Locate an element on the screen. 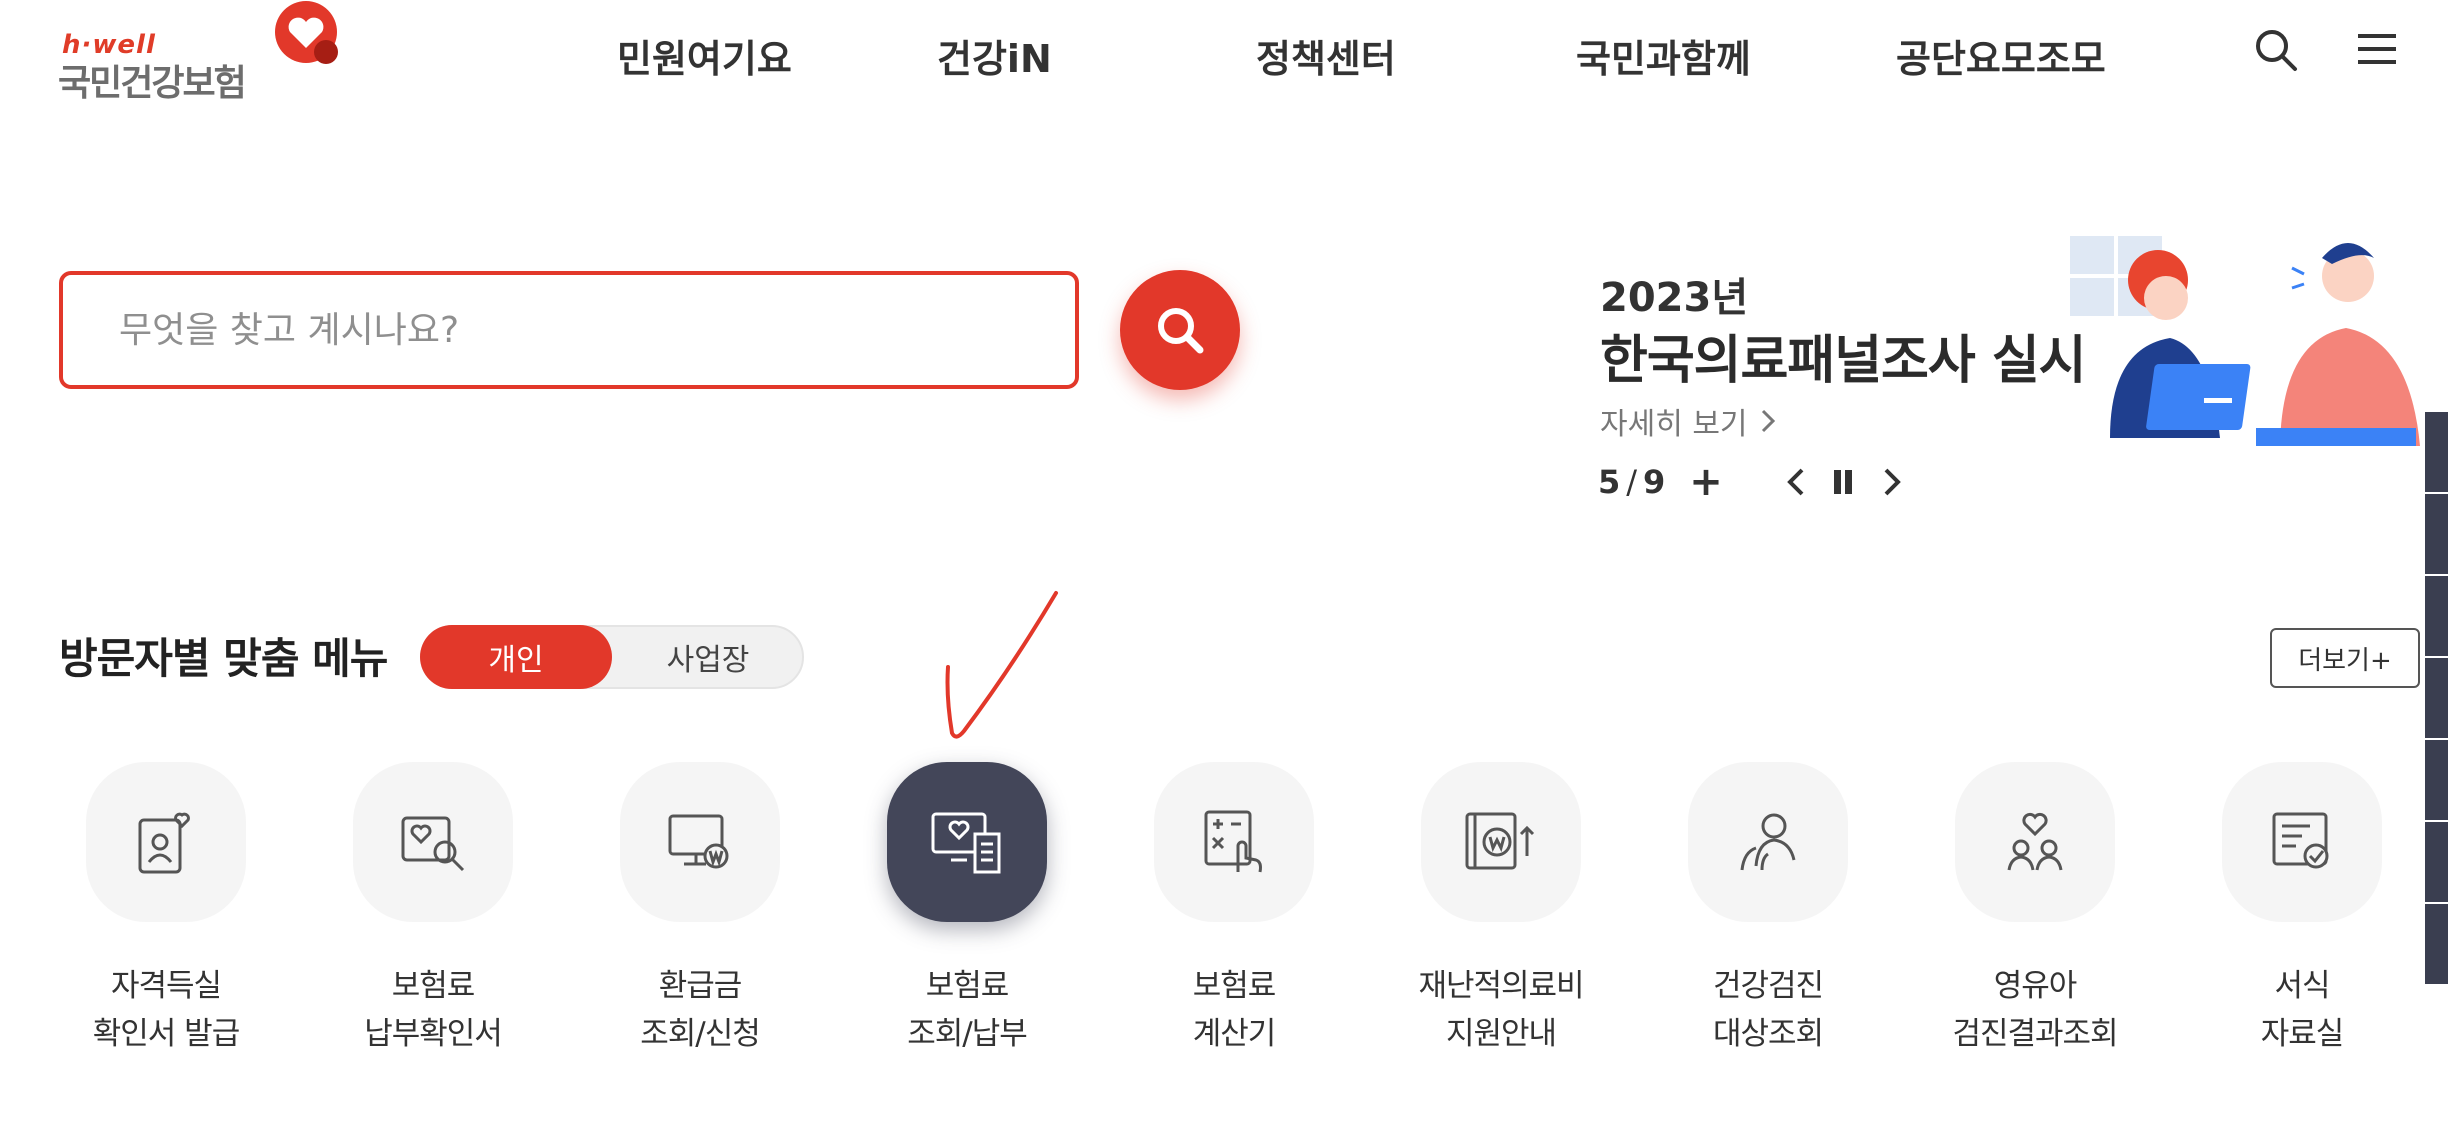  visitor-type-toggle: 개인 사업장 is located at coordinates (612, 657).